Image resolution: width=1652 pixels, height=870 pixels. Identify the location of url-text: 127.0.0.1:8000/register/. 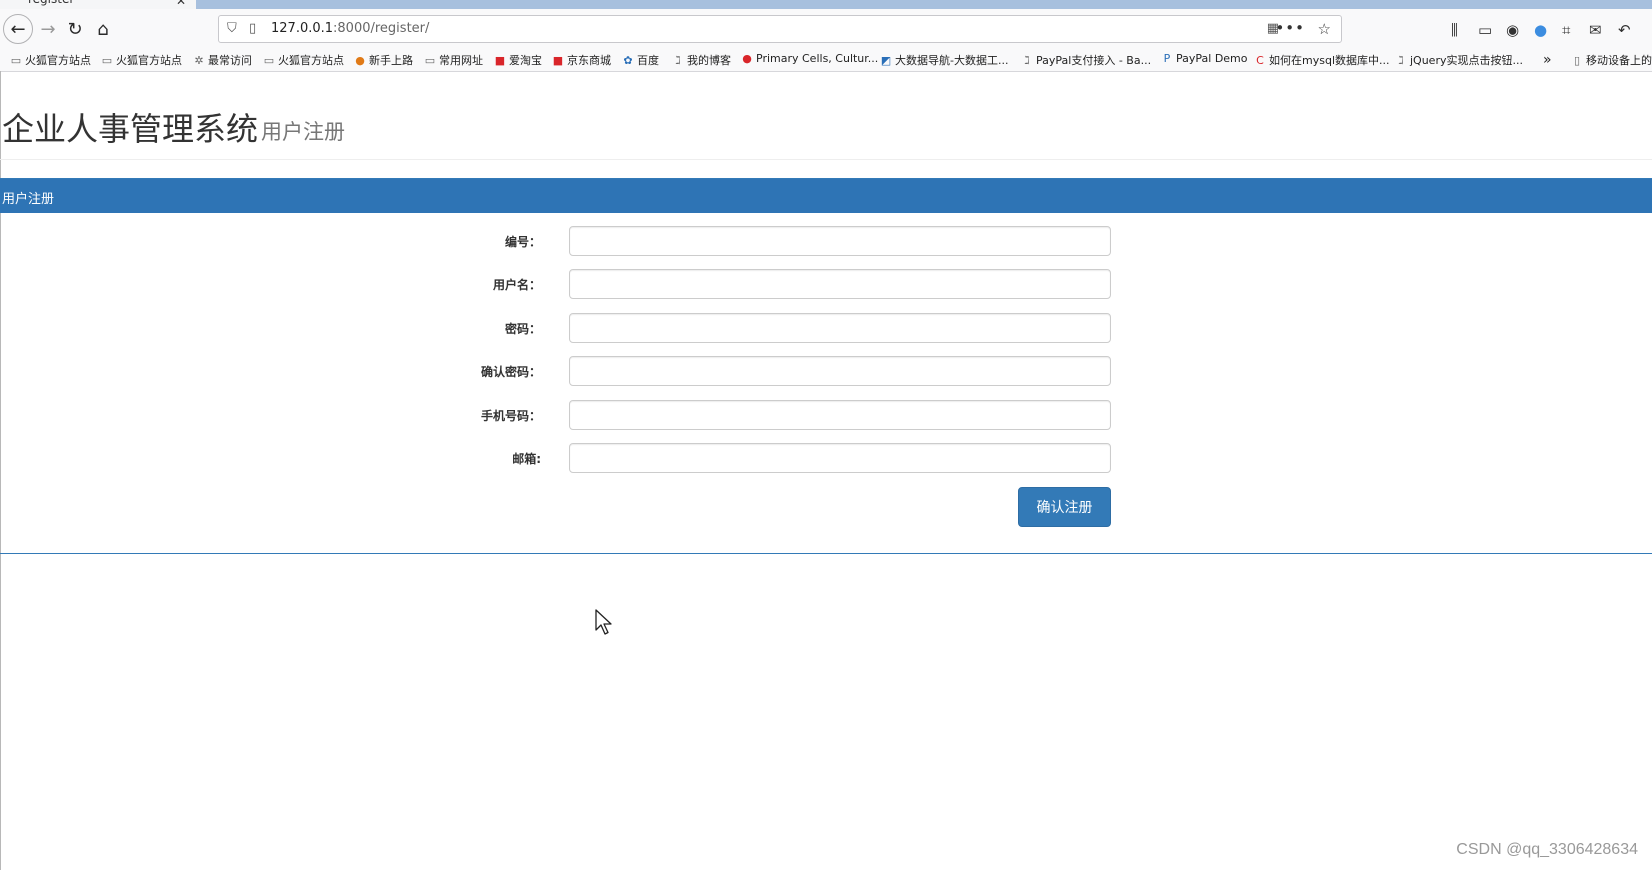
(350, 28).